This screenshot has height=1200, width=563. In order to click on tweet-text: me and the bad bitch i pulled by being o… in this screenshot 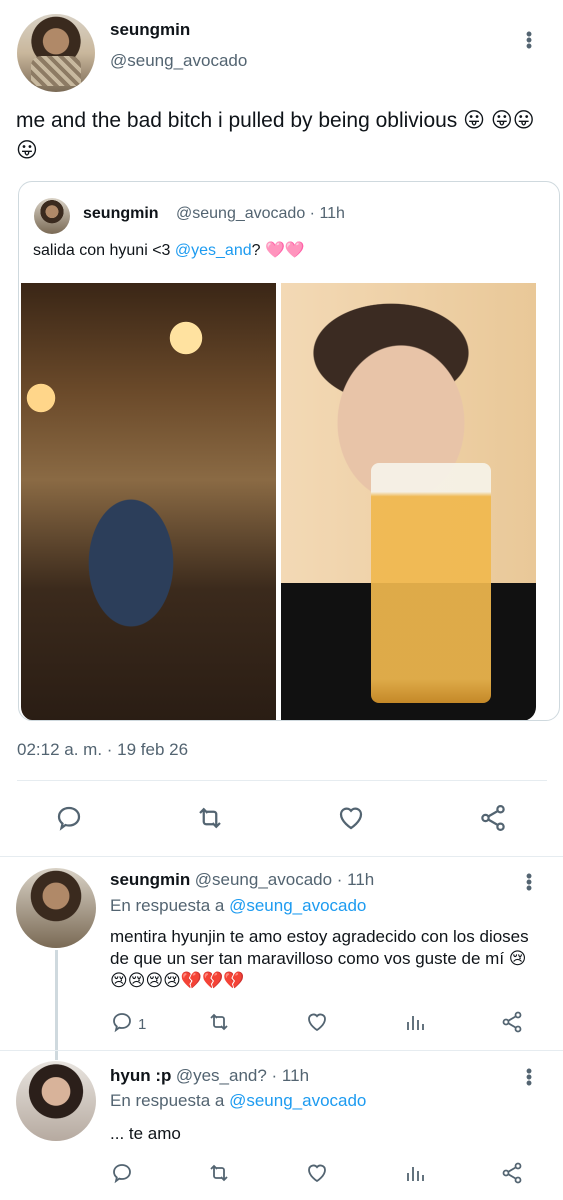, I will do `click(275, 135)`.